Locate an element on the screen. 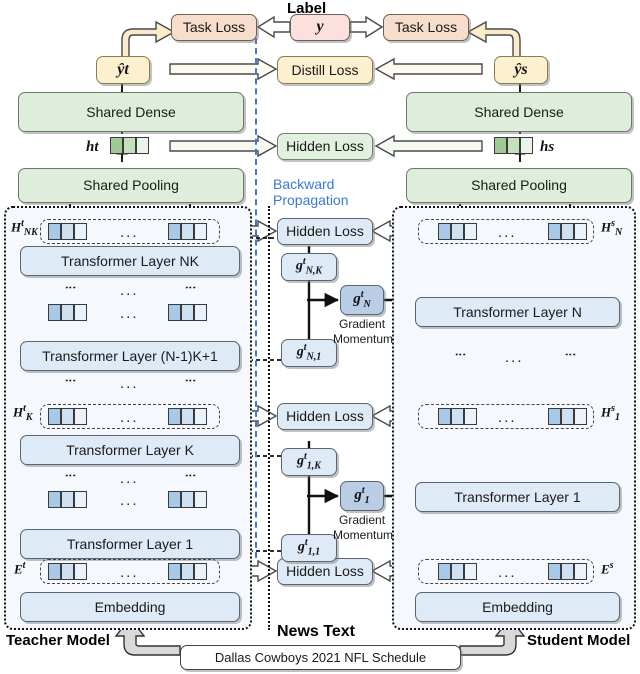  student-hidden-N-label: HsN is located at coordinates (612, 228).